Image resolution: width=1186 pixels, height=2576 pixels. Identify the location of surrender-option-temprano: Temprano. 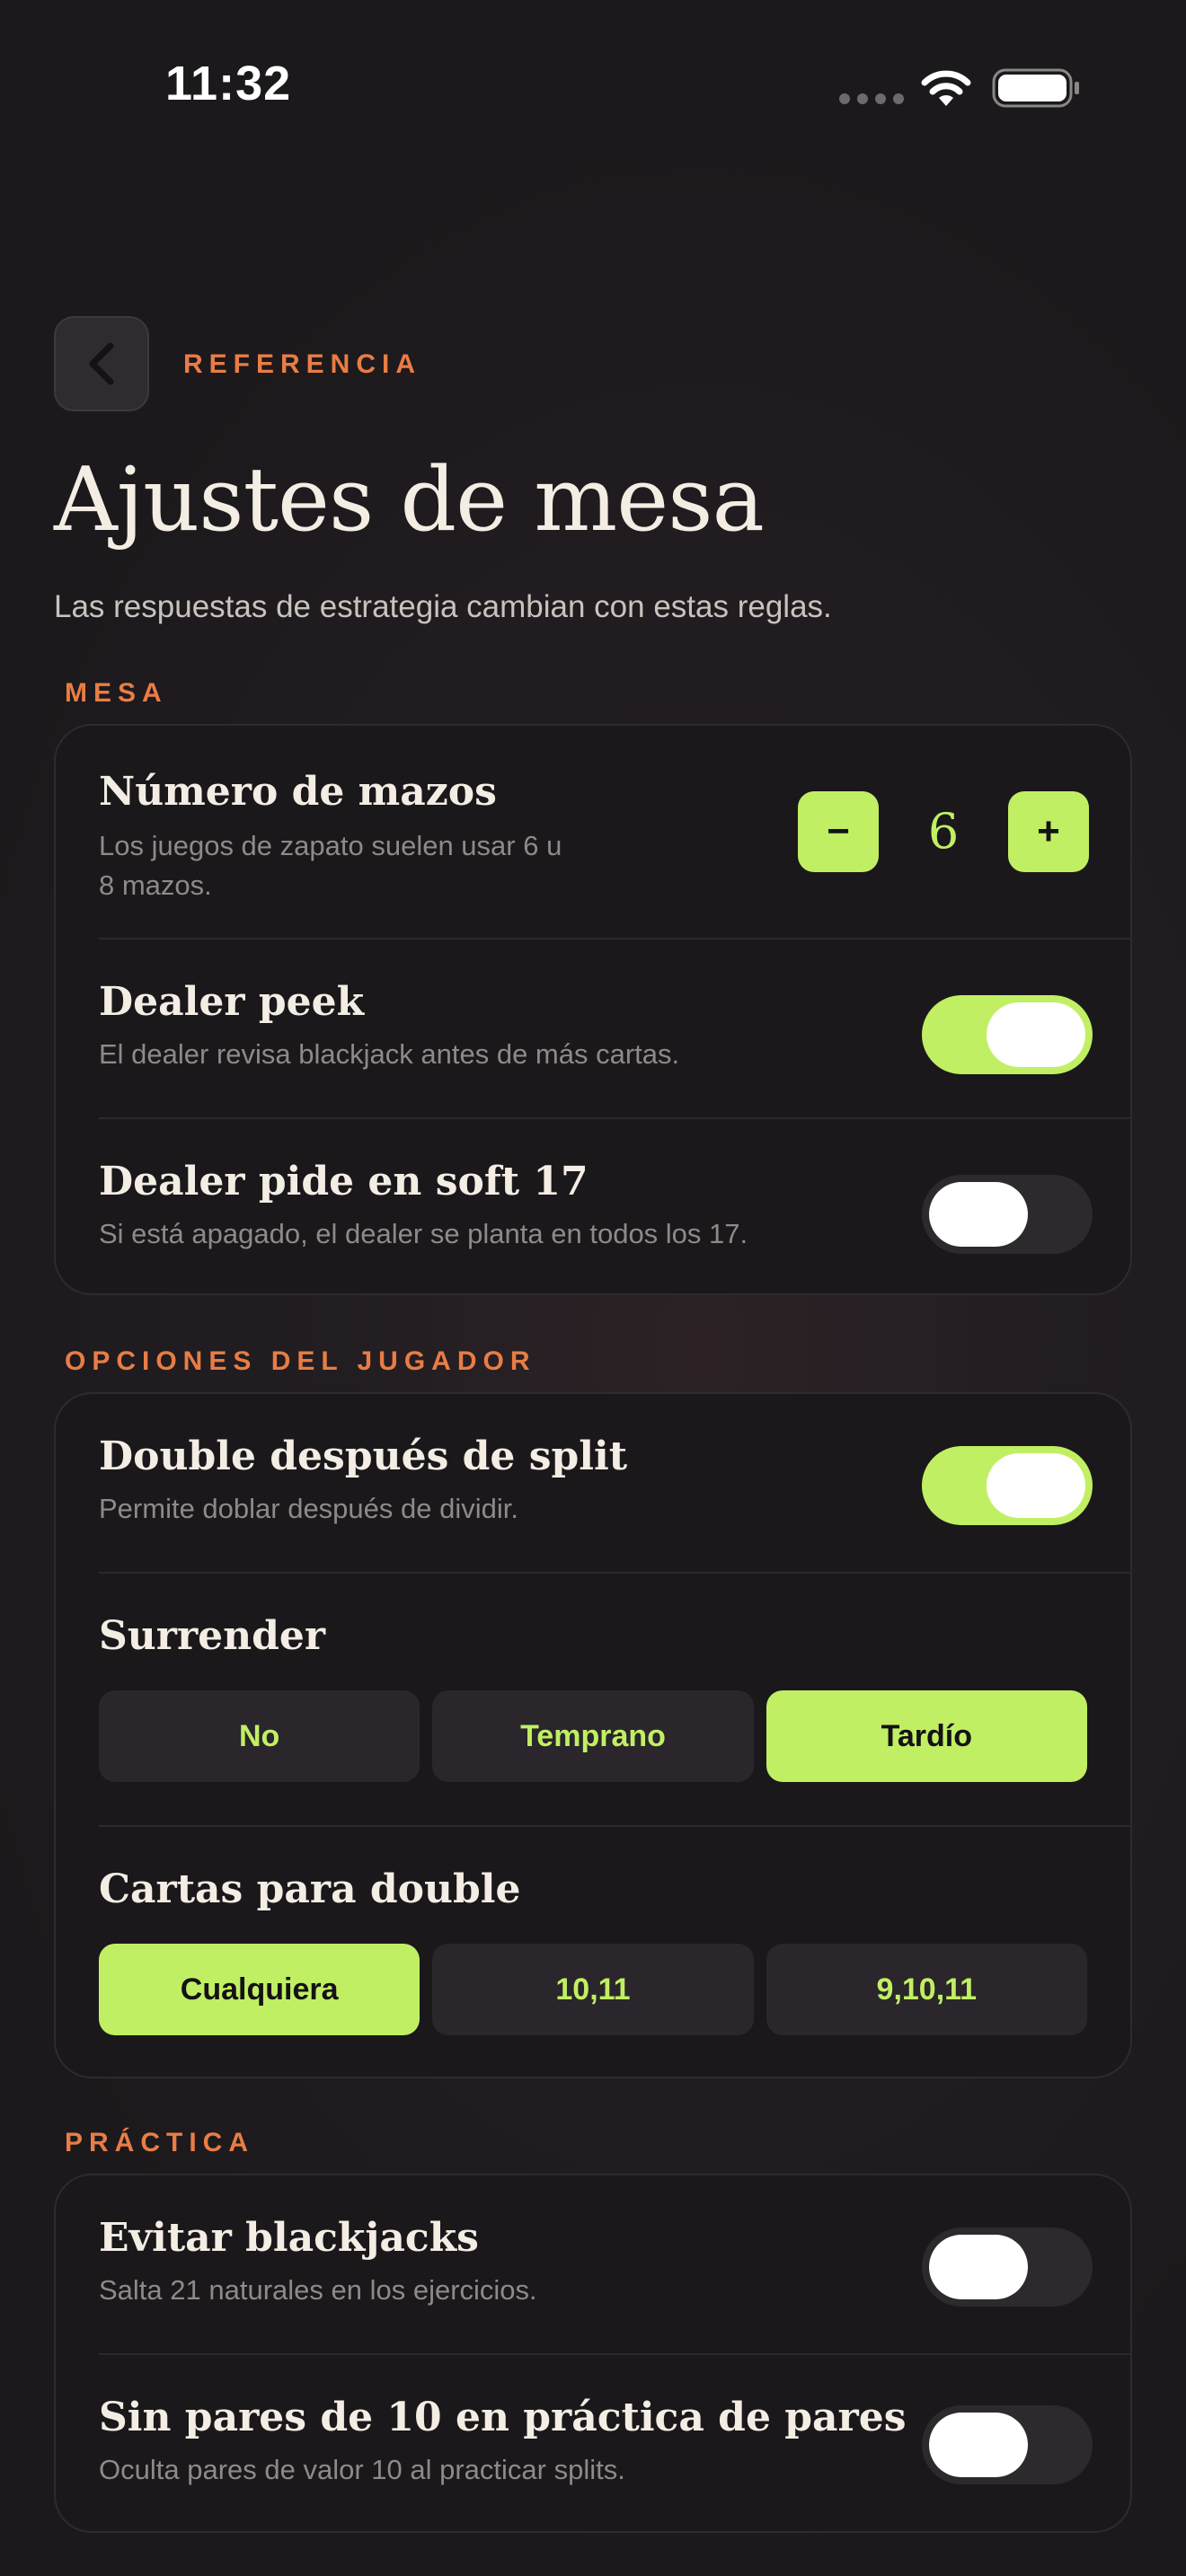
(593, 1736).